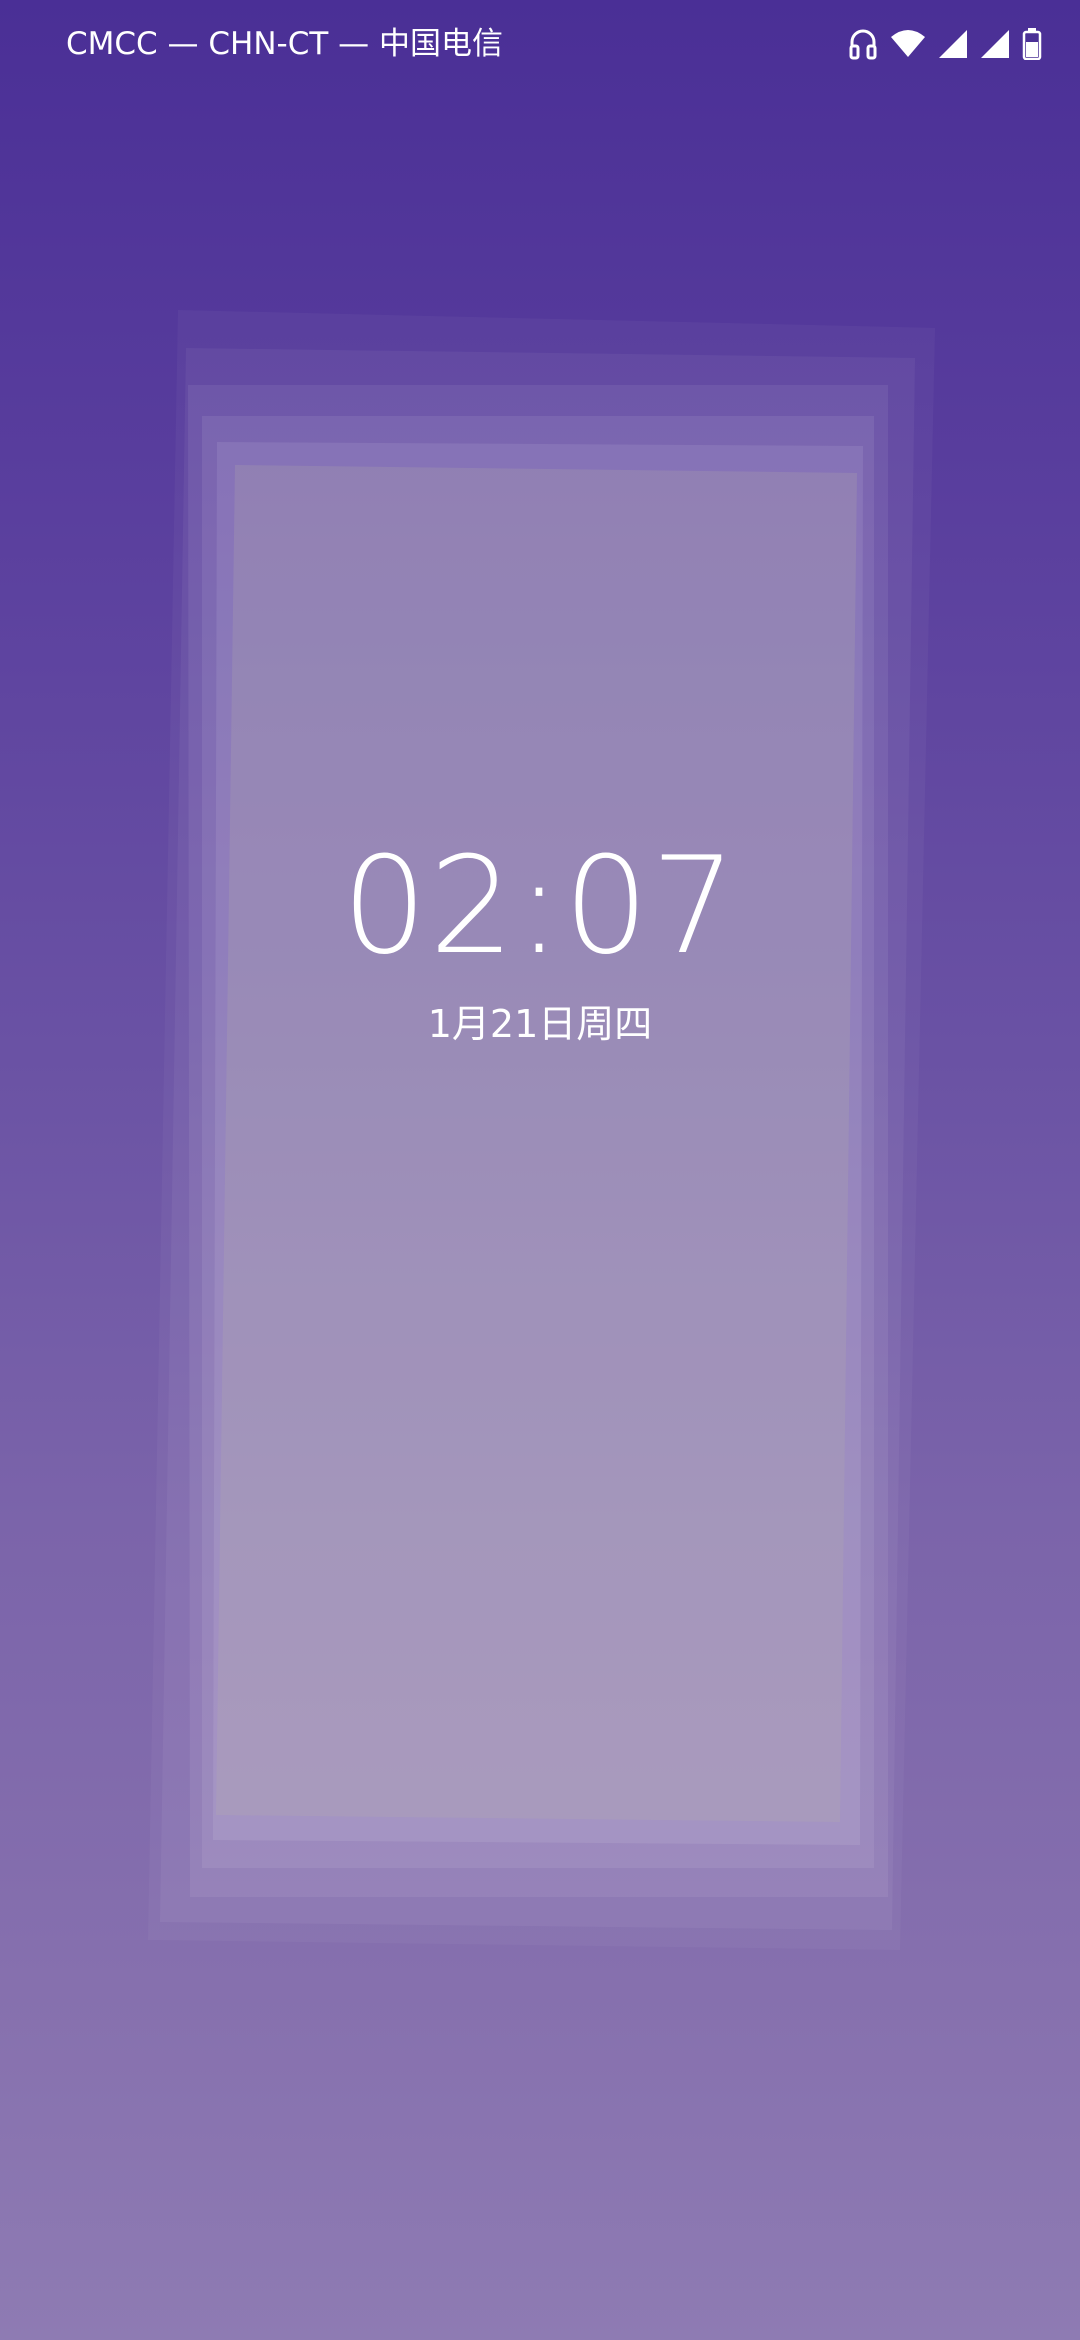 This screenshot has width=1080, height=2340. I want to click on carrier-label: CMCC — CHN-CT — 中国电信, so click(285, 44).